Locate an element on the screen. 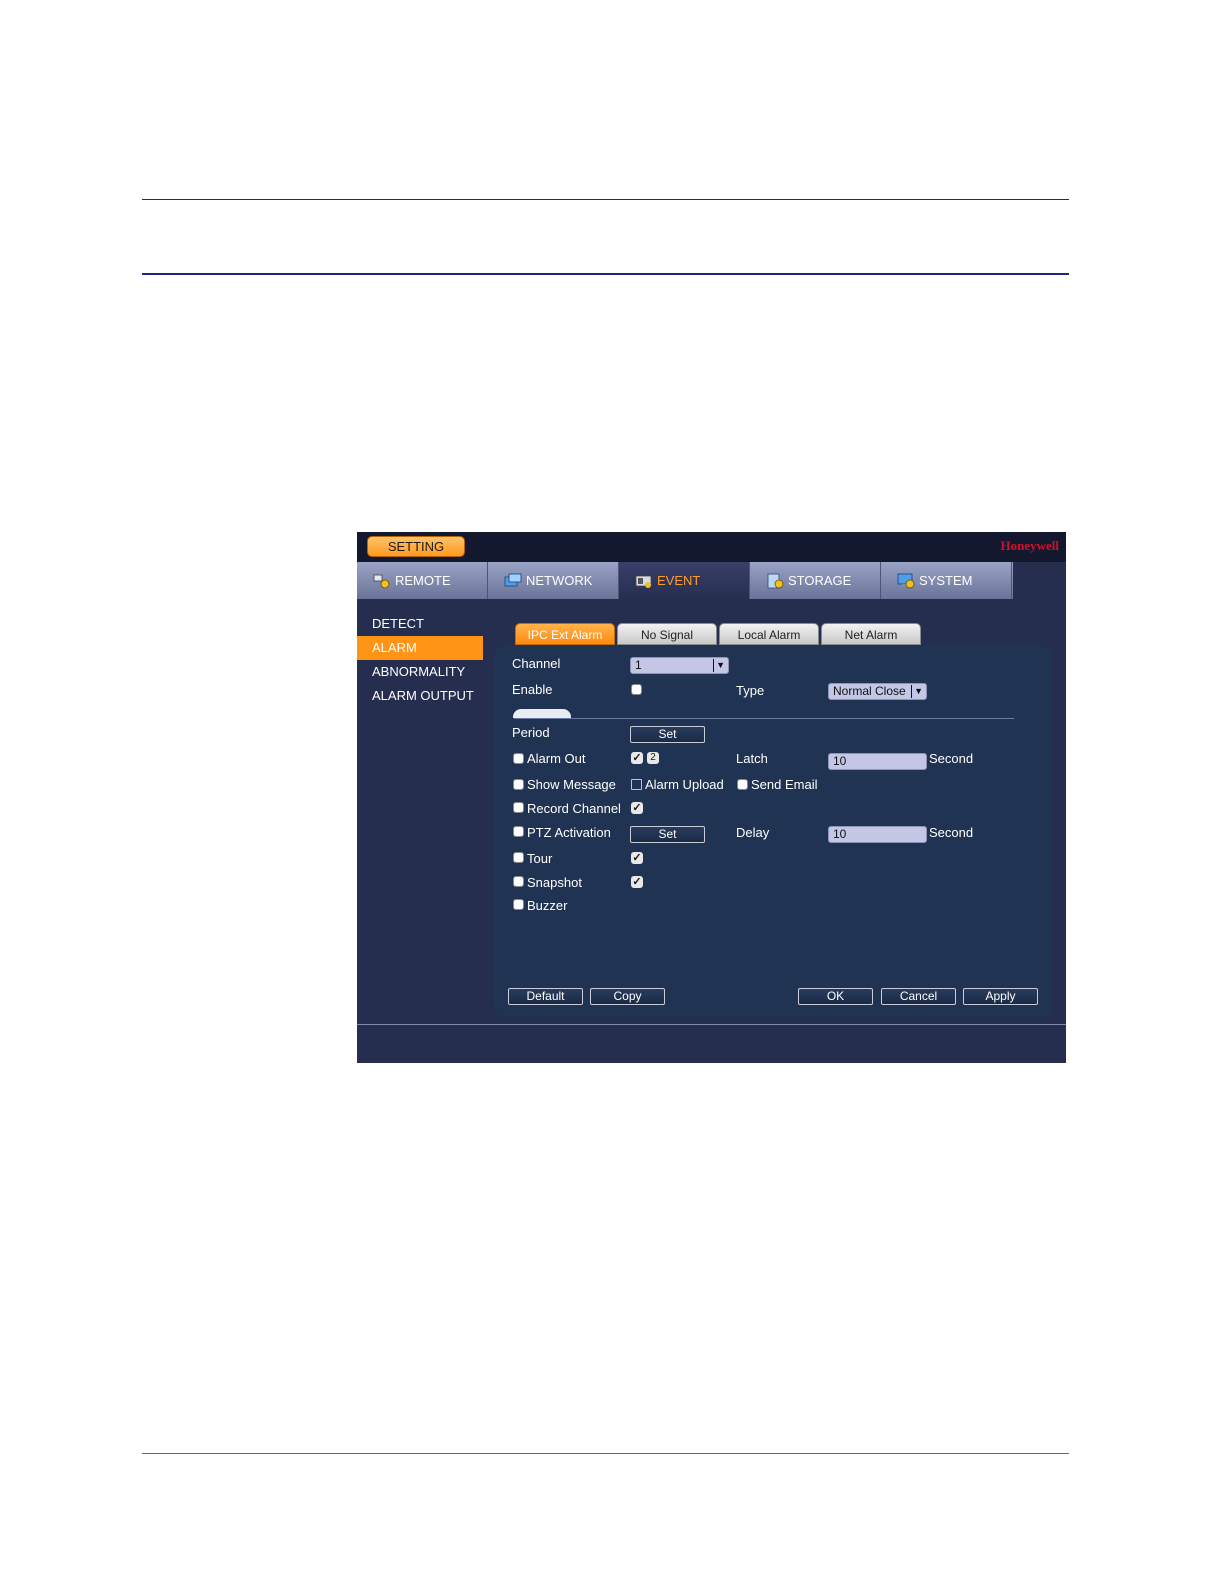  alarm-out-label: Alarm Out is located at coordinates (556, 758).